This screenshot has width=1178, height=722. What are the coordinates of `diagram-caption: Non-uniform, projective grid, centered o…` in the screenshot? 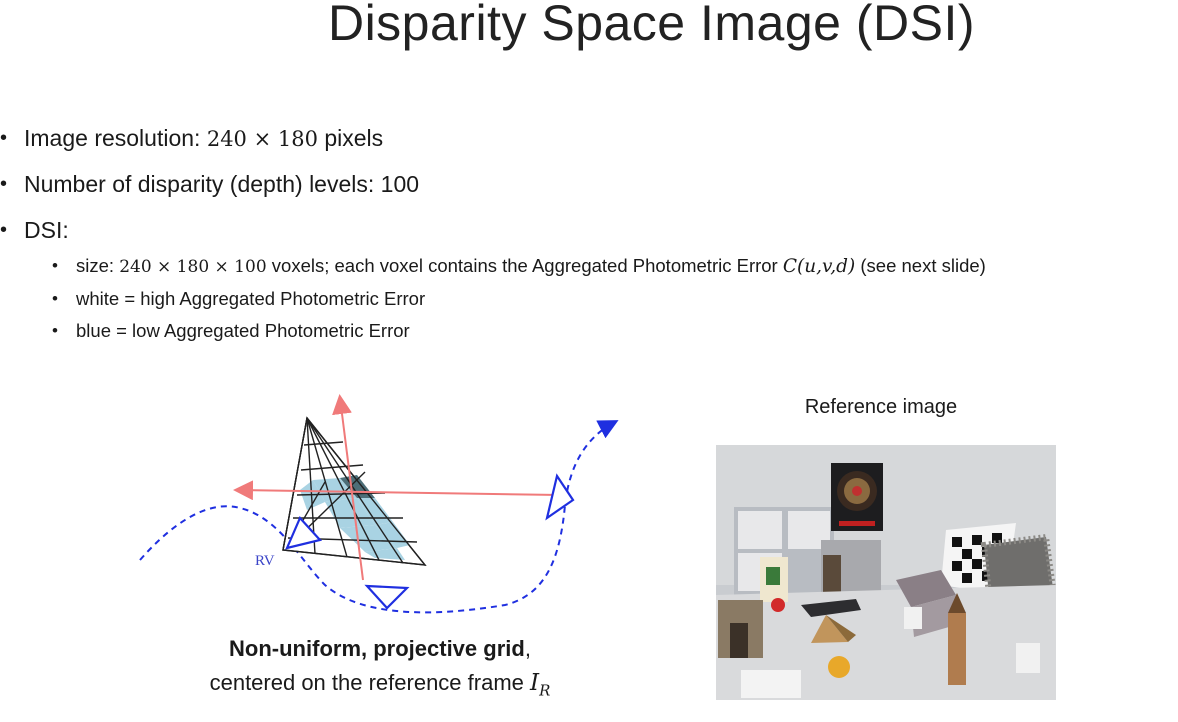 It's located at (380, 669).